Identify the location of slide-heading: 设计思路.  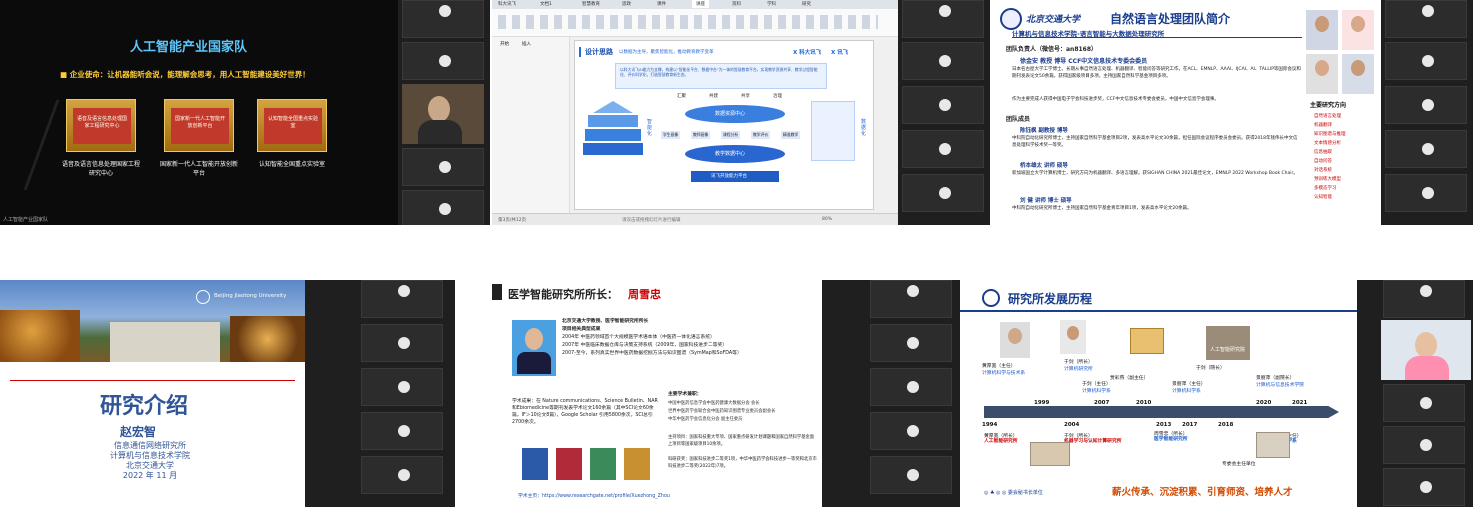
(599, 52).